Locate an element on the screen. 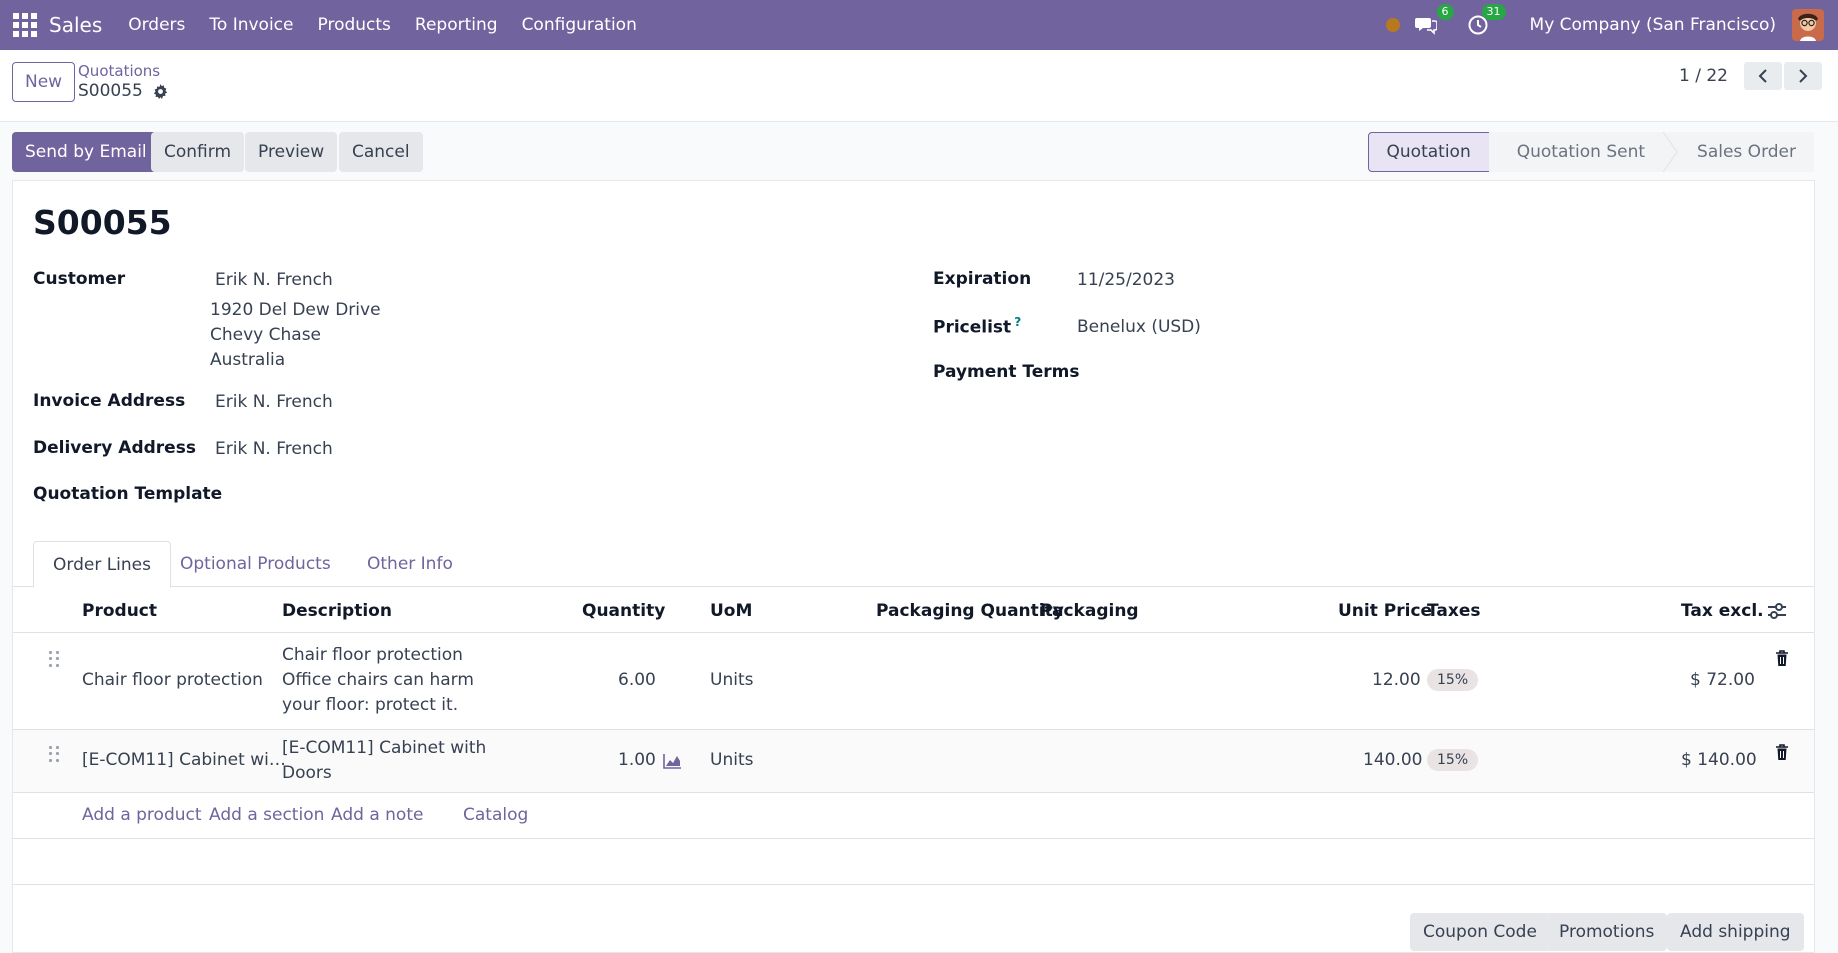 This screenshot has width=1838, height=953. messages-icon: 6 is located at coordinates (1434, 20).